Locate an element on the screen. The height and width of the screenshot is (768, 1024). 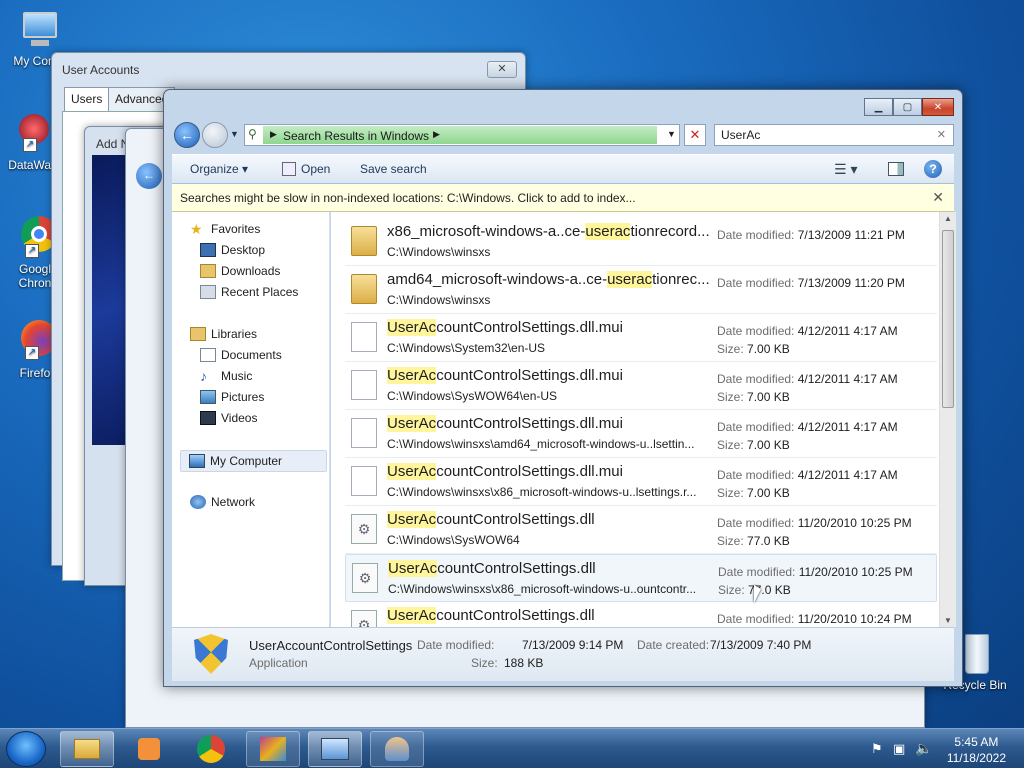
help-icon: ? is located at coordinates (933, 169).